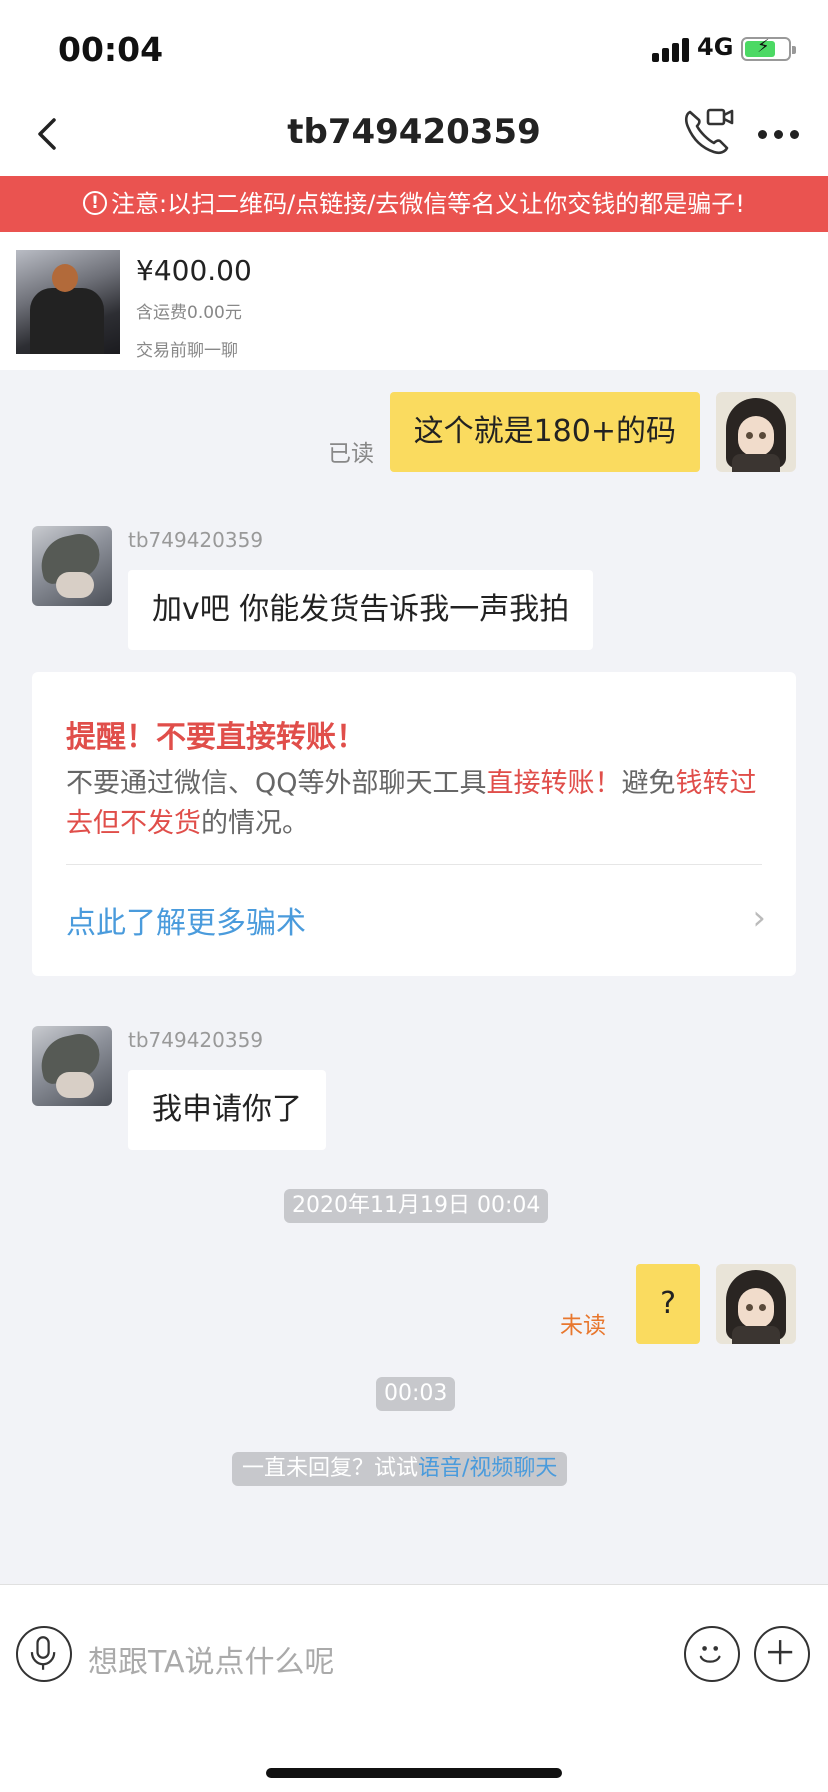 The width and height of the screenshot is (828, 1792). What do you see at coordinates (194, 270) in the screenshot?
I see `product-price: ¥400.00` at bounding box center [194, 270].